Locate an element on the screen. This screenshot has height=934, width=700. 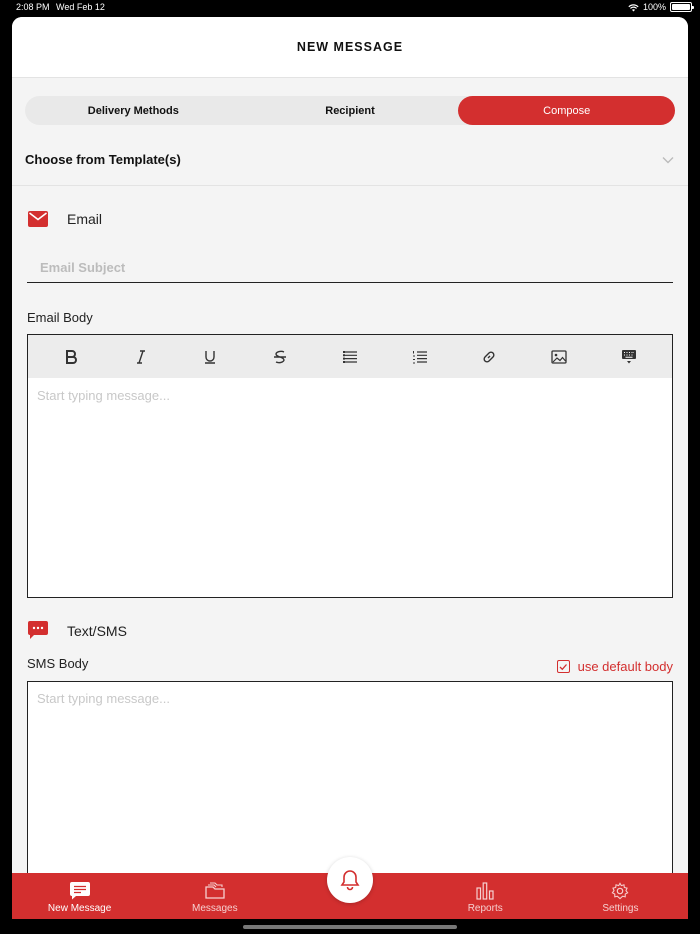
template-label: Choose from Template(s) is located at coordinates (103, 159).